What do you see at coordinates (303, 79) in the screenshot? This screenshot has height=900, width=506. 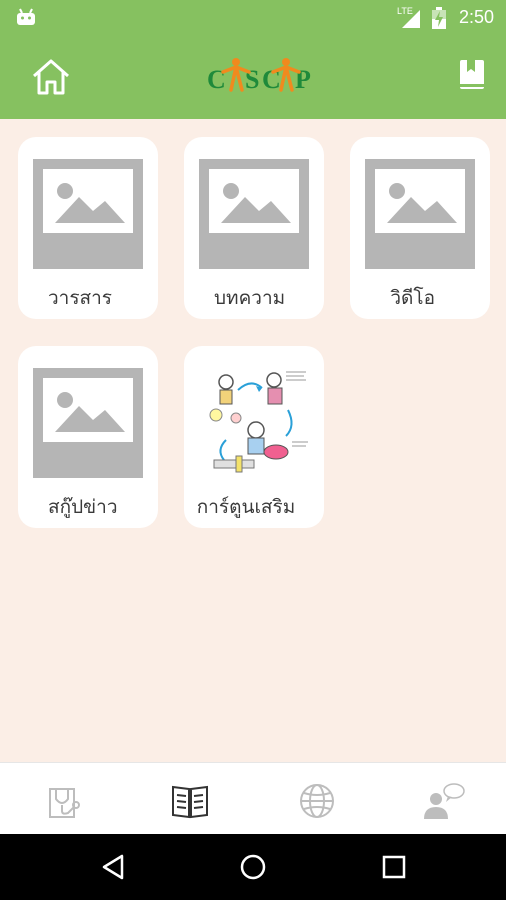 I see `svg-text: P` at bounding box center [303, 79].